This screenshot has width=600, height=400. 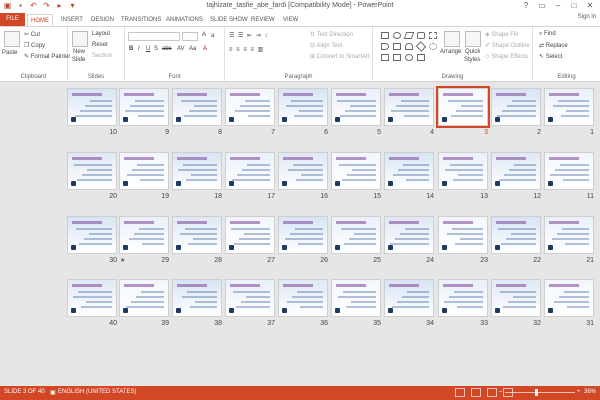 I want to click on shadow-button: S, so click(x=156, y=49).